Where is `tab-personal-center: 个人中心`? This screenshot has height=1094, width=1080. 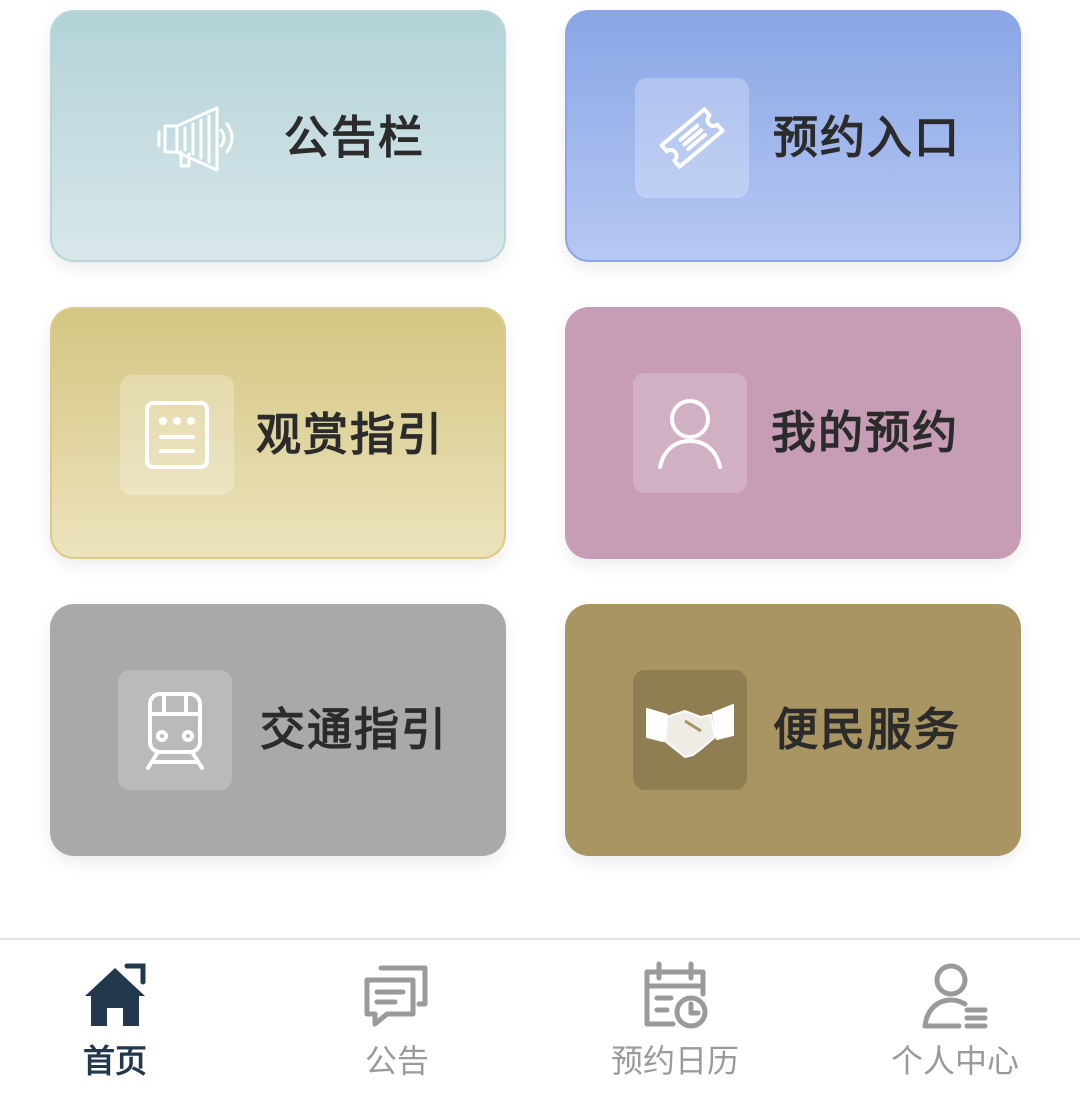 tab-personal-center: 个人中心 is located at coordinates (950, 1017).